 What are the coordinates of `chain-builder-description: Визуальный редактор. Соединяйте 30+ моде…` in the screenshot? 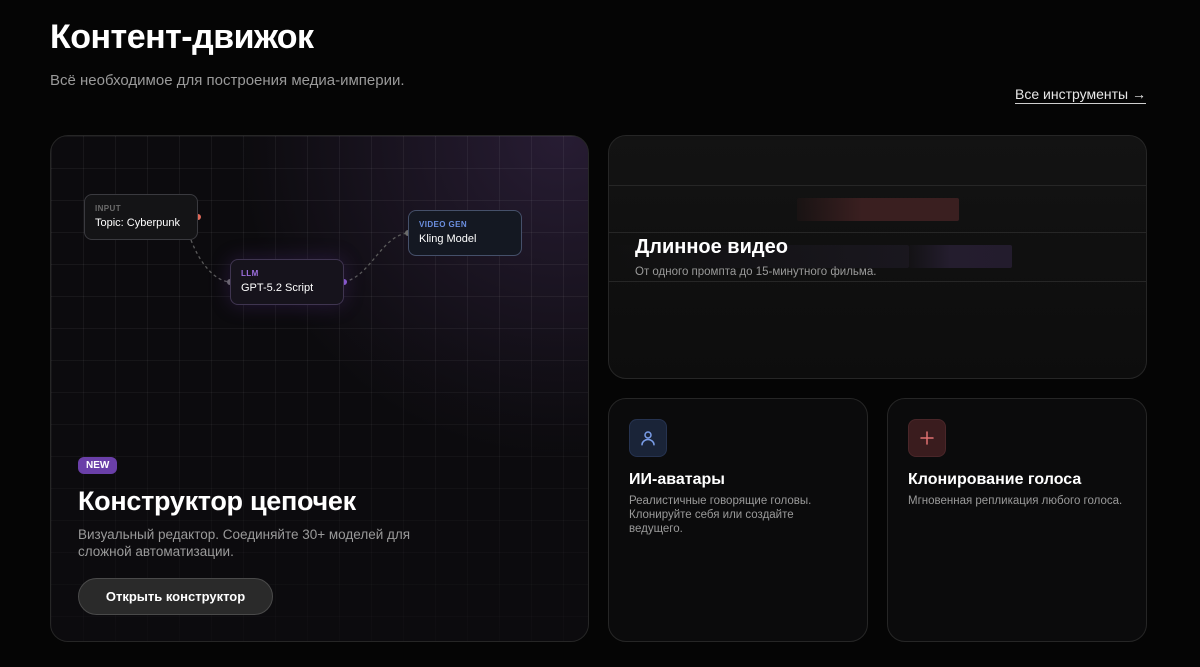 It's located at (244, 543).